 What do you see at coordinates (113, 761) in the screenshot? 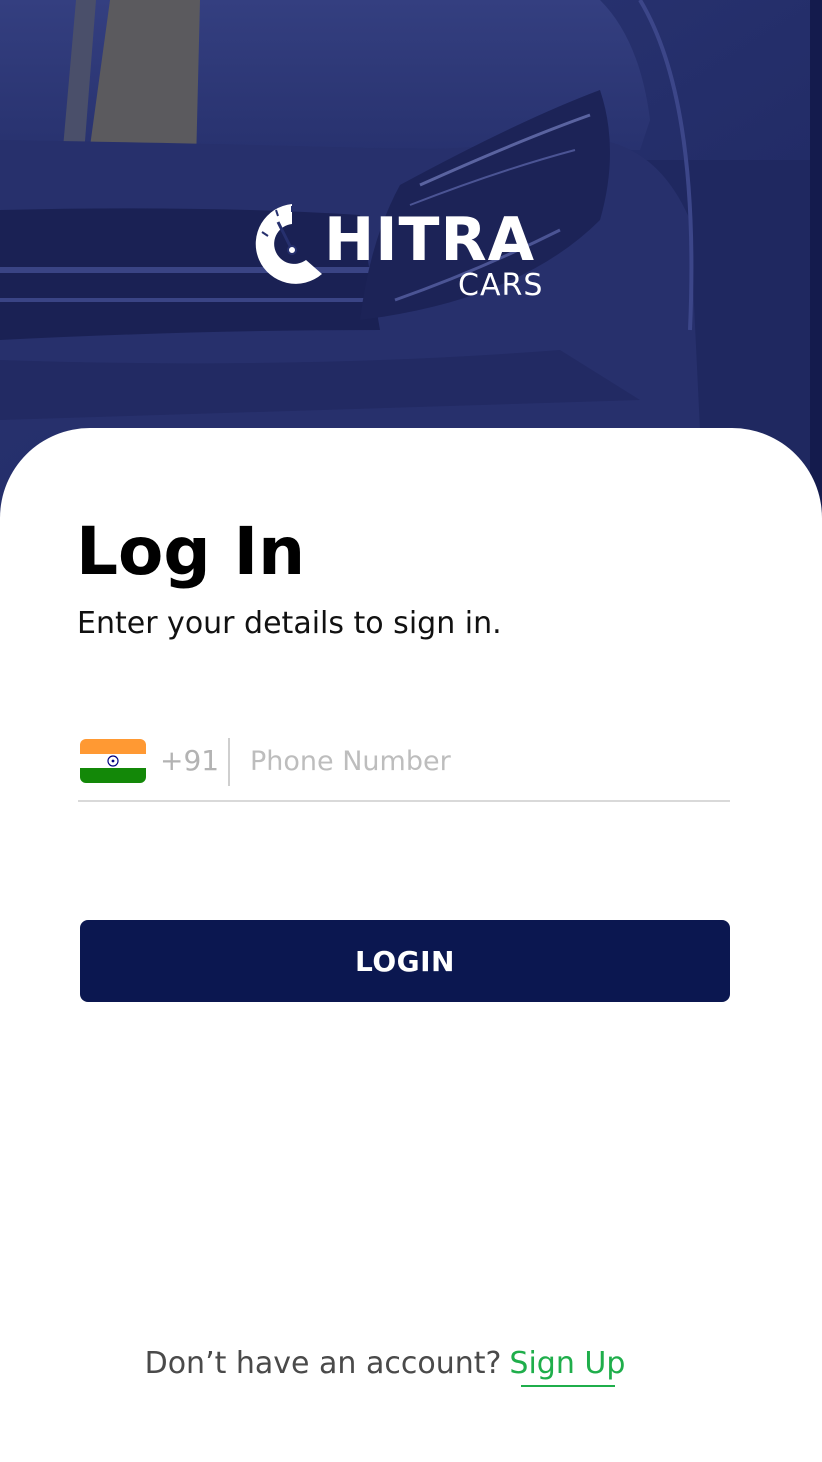
I see `india-flag-icon` at bounding box center [113, 761].